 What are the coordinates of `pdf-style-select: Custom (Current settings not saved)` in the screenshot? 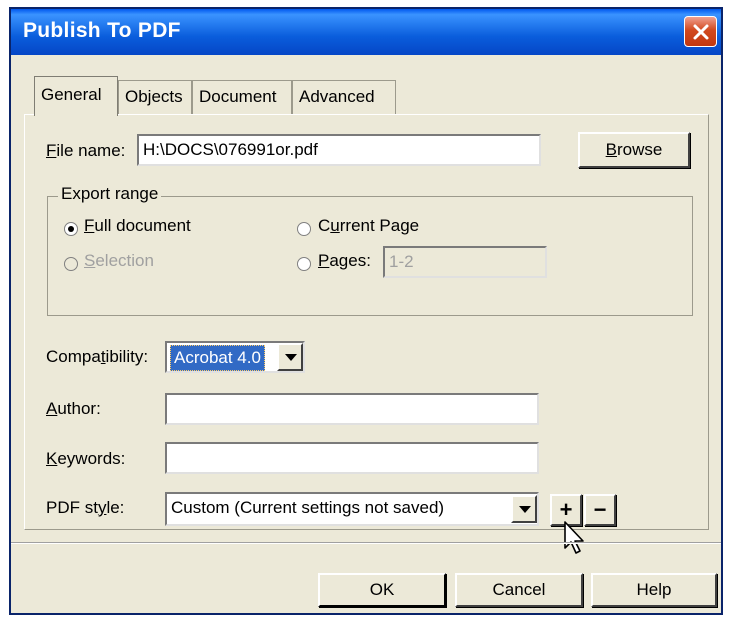 It's located at (352, 509).